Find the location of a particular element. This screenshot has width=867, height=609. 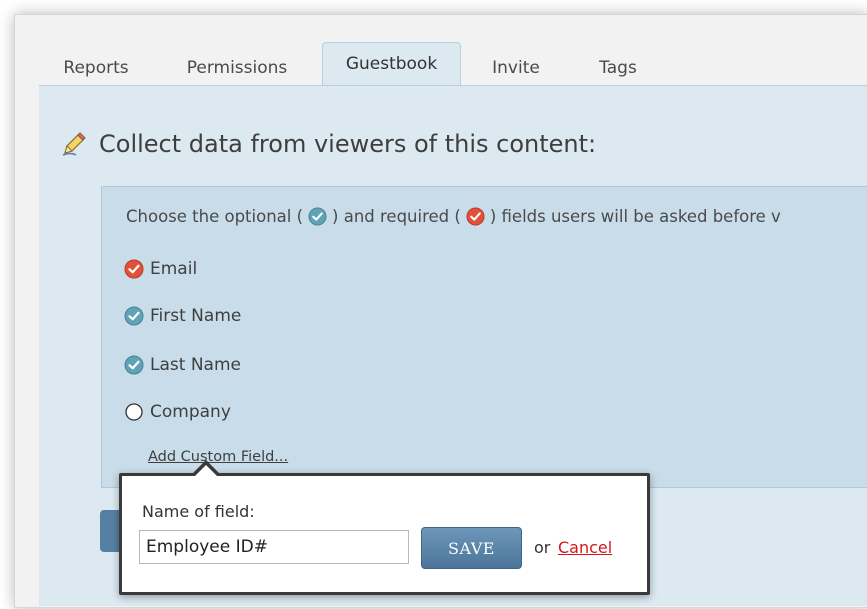

field-label: Company is located at coordinates (190, 412).